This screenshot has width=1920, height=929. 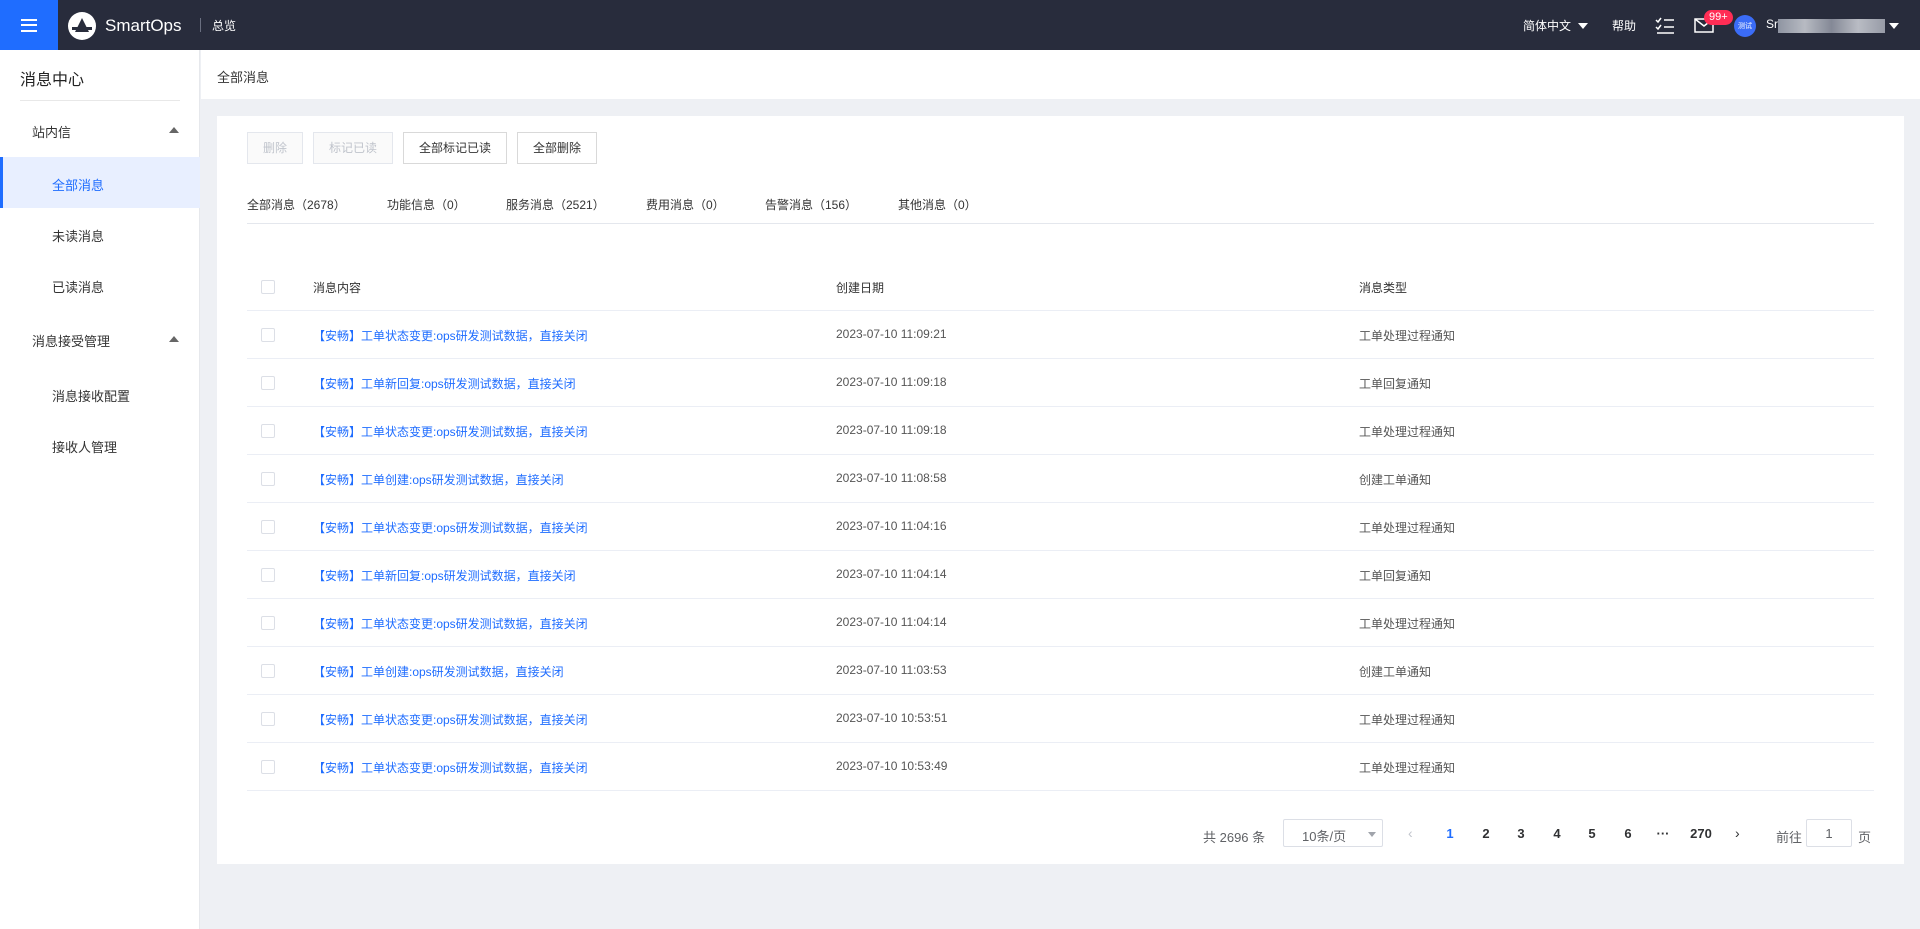 What do you see at coordinates (891, 670) in the screenshot?
I see `message-date: 2023-07-10 11:03:53` at bounding box center [891, 670].